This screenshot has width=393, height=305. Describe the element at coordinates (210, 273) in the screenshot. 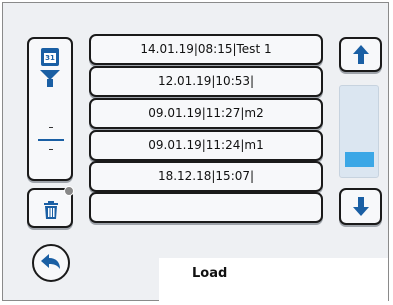

I see `page-title: Load` at that location.